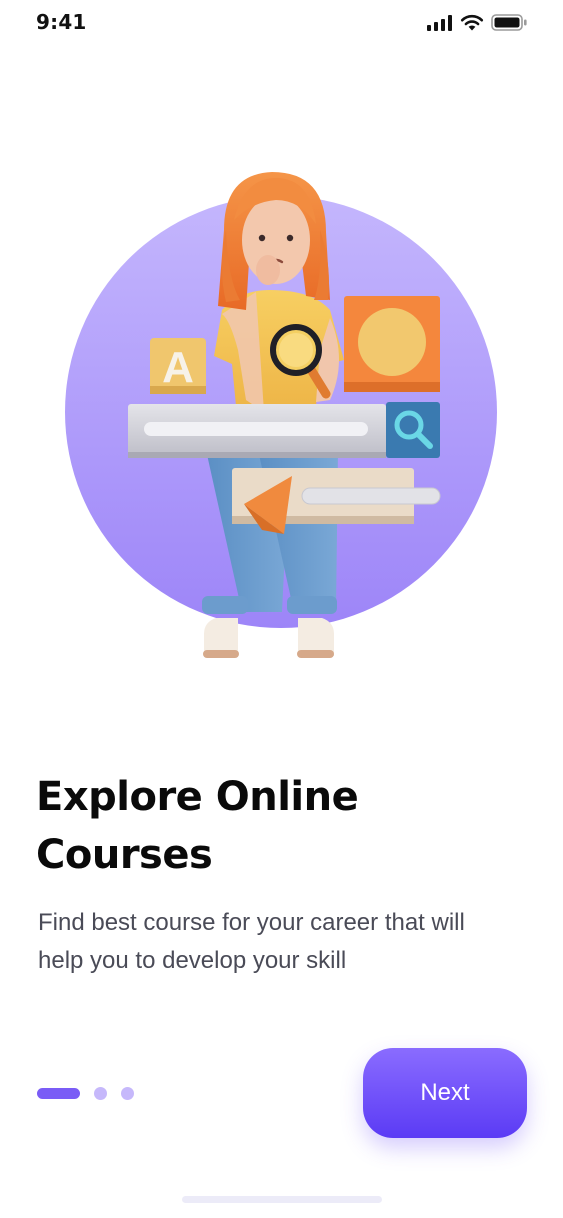 The width and height of the screenshot is (563, 1218). What do you see at coordinates (281, 826) in the screenshot?
I see `page-title: Explore Online Courses` at bounding box center [281, 826].